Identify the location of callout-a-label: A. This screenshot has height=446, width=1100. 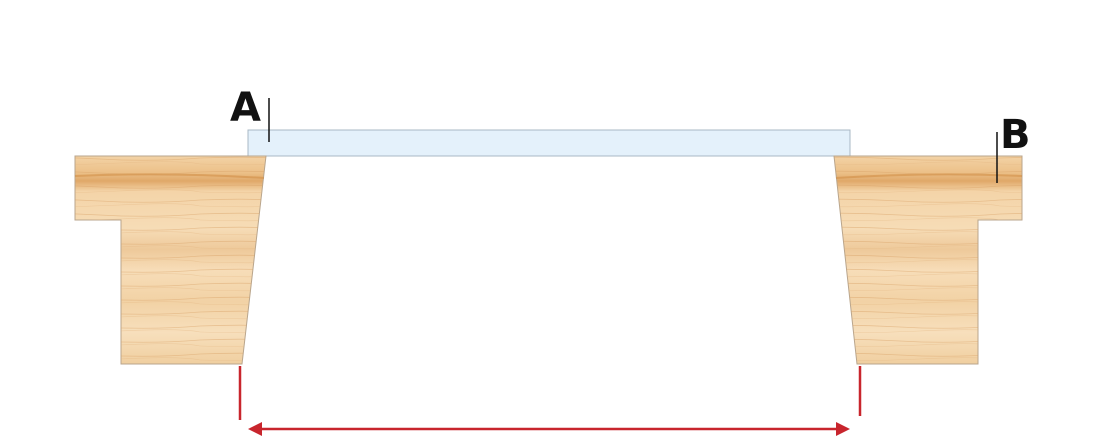
(245, 108).